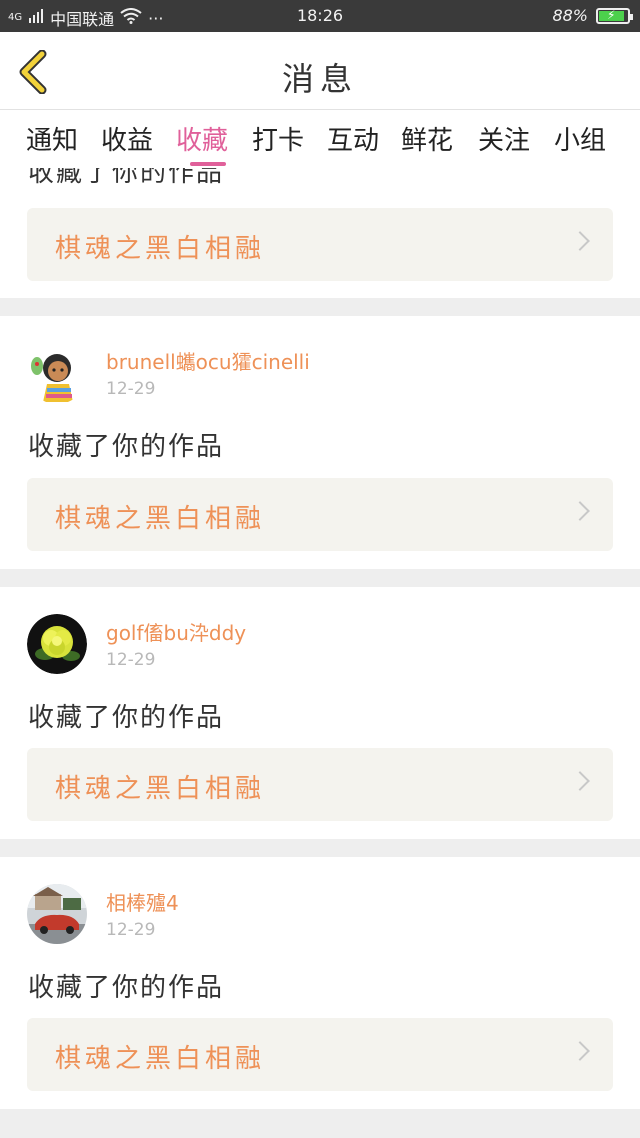 The image size is (640, 1138). What do you see at coordinates (156, 18) in the screenshot?
I see `more-dots: ···` at bounding box center [156, 18].